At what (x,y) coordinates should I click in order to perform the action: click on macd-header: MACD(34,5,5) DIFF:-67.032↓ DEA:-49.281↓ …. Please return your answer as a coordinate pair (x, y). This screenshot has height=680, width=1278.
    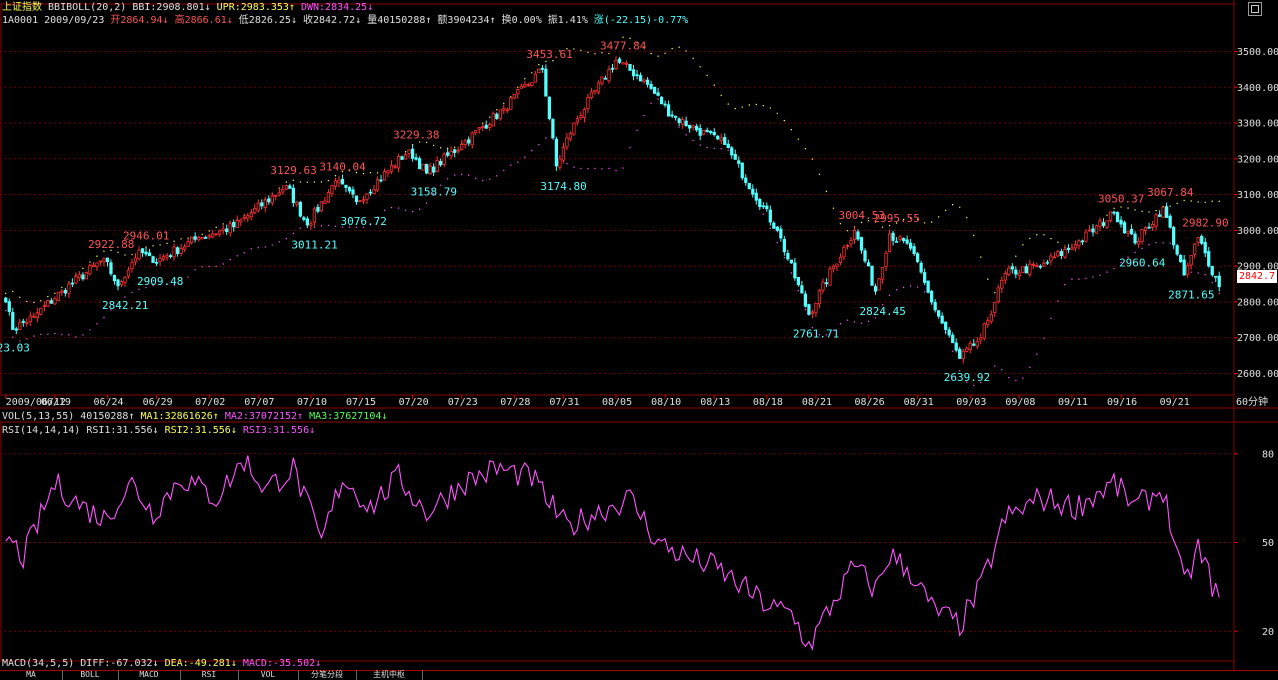
    Looking at the image, I should click on (161, 663).